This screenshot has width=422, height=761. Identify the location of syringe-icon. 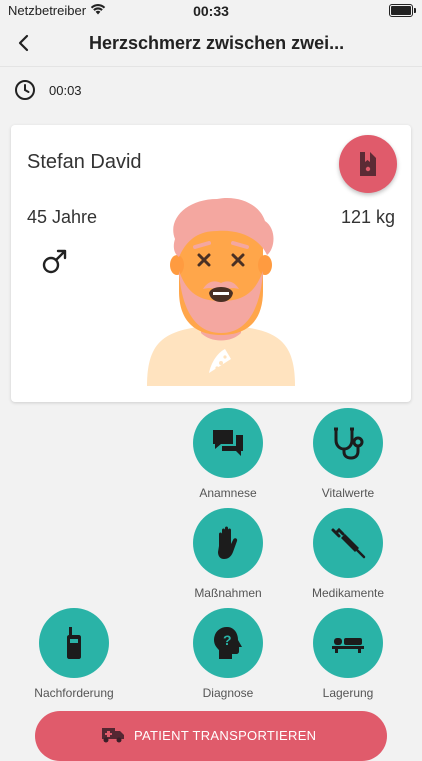
(348, 543).